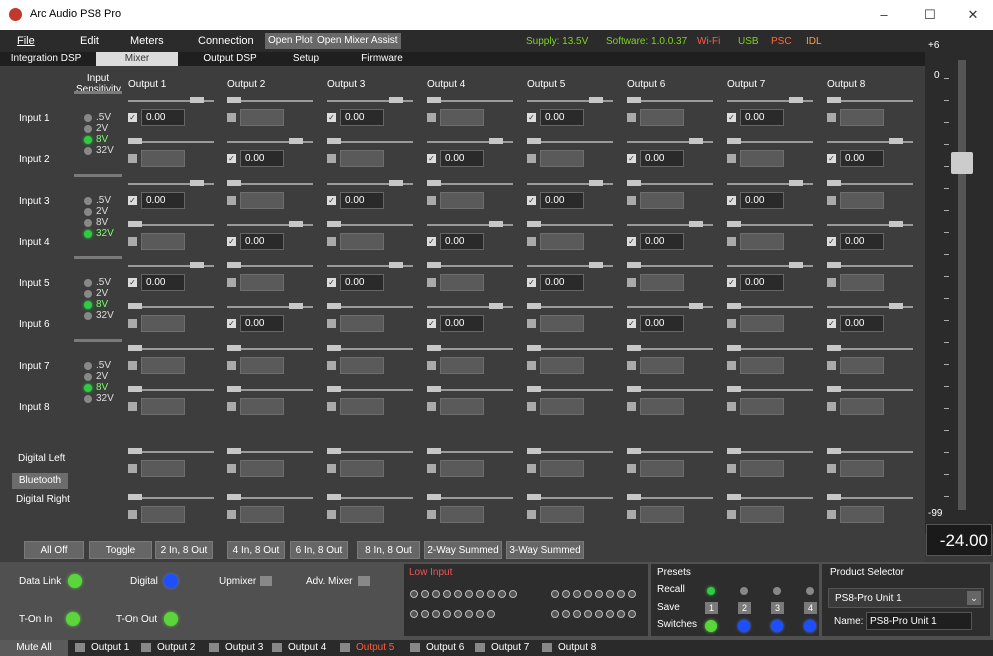 This screenshot has width=993, height=656. Describe the element at coordinates (962, 163) in the screenshot. I see `master-fader-thumb` at that location.